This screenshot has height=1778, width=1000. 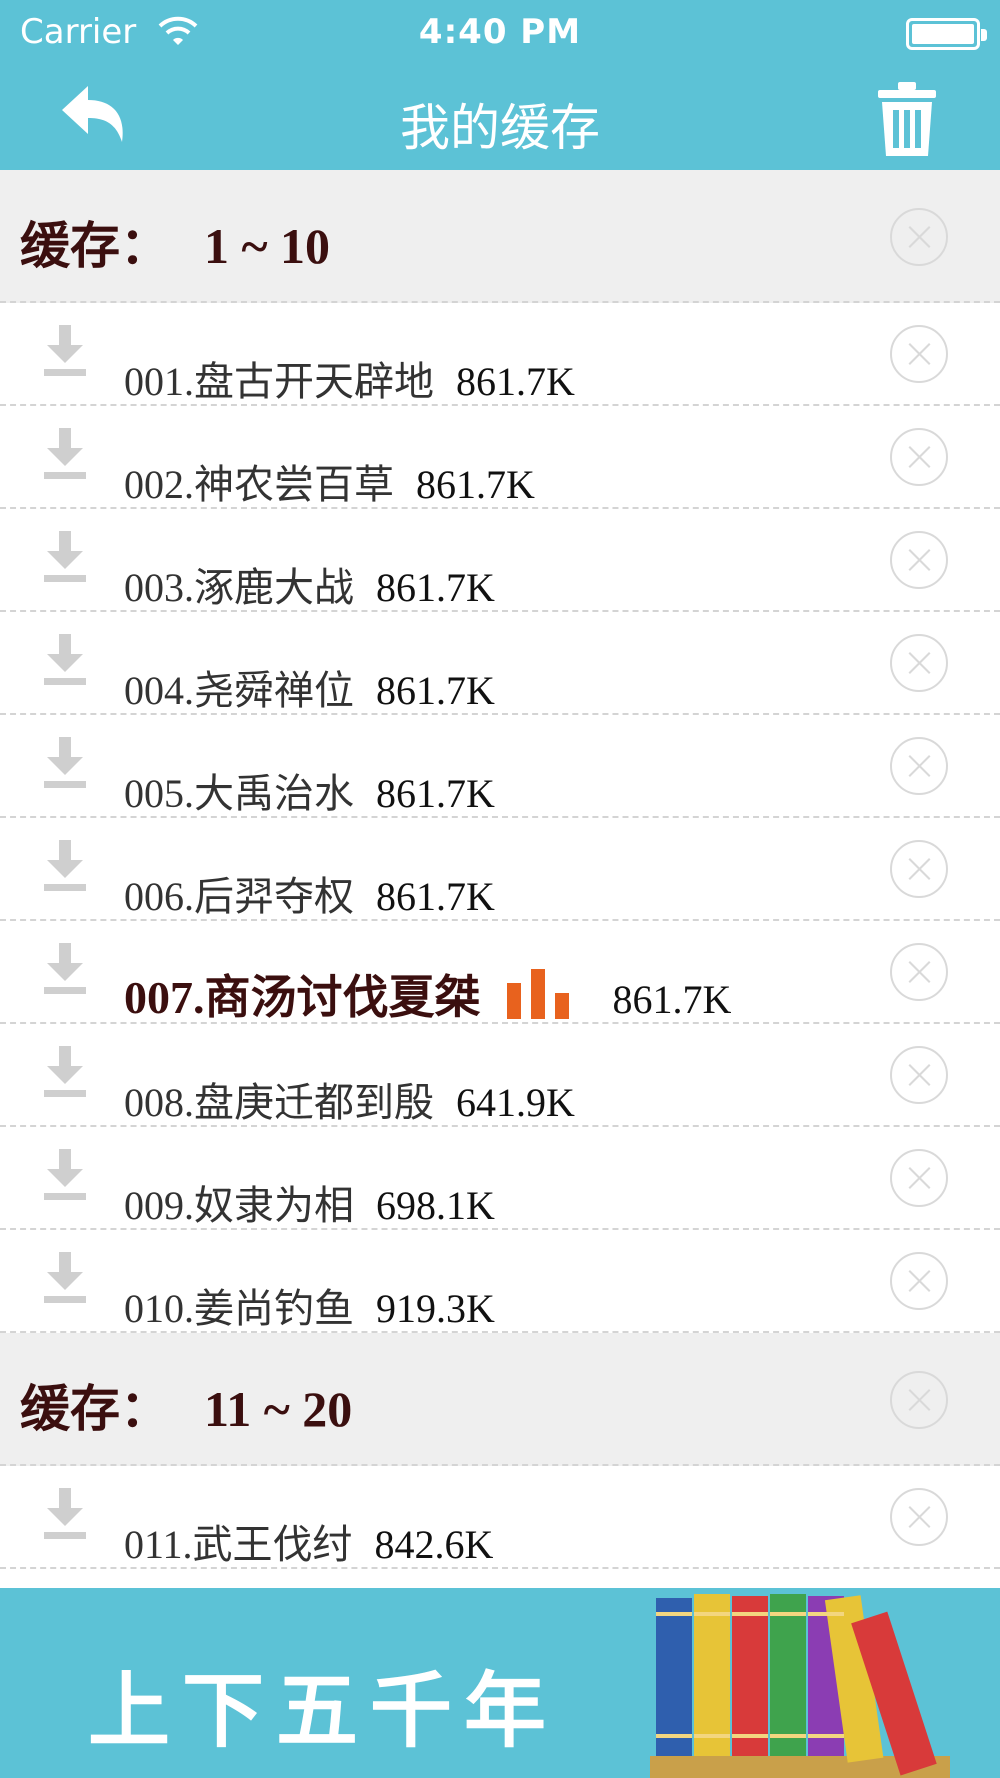 I want to click on list-item: 008.盘庚迁都到殷 641.9K, so click(x=500, y=1075).